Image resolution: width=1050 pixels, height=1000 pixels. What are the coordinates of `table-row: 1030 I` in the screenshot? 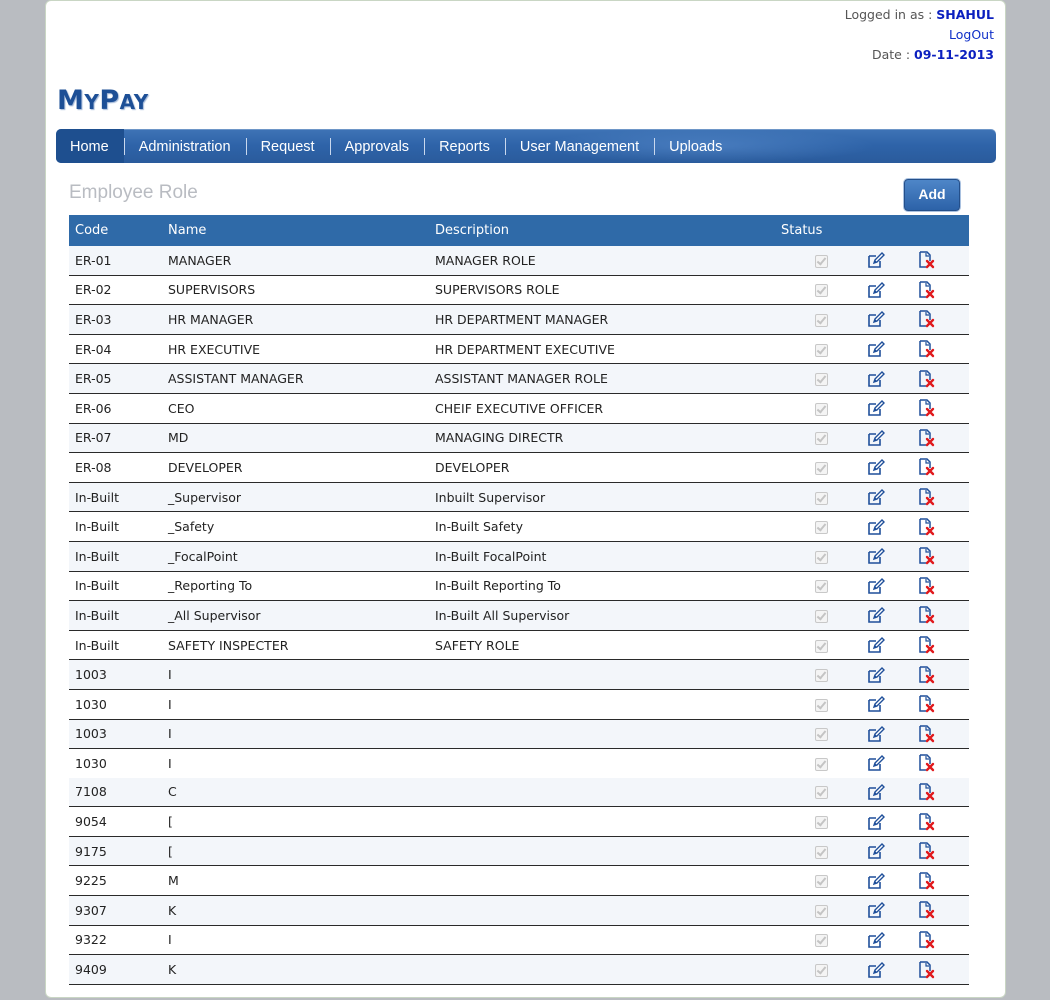 It's located at (519, 704).